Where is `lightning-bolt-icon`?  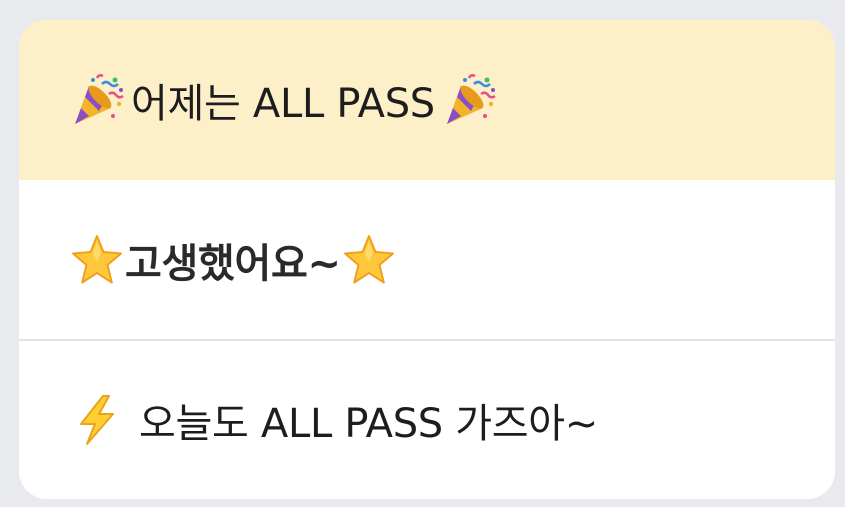 lightning-bolt-icon is located at coordinates (97, 420).